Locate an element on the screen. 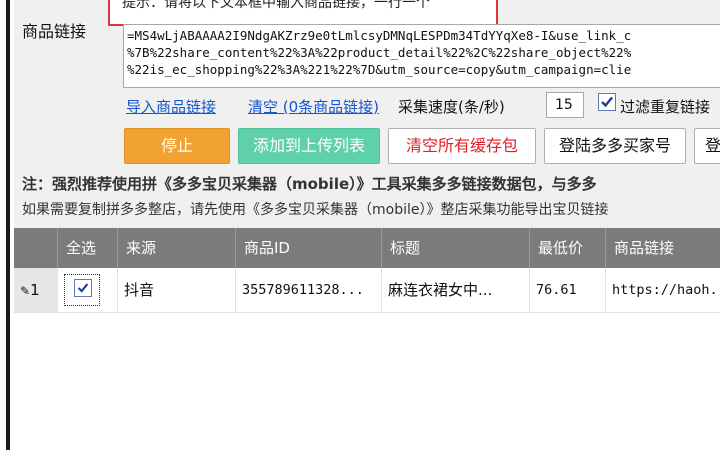 The width and height of the screenshot is (720, 450). col-header-product-id: 商品ID is located at coordinates (309, 248).